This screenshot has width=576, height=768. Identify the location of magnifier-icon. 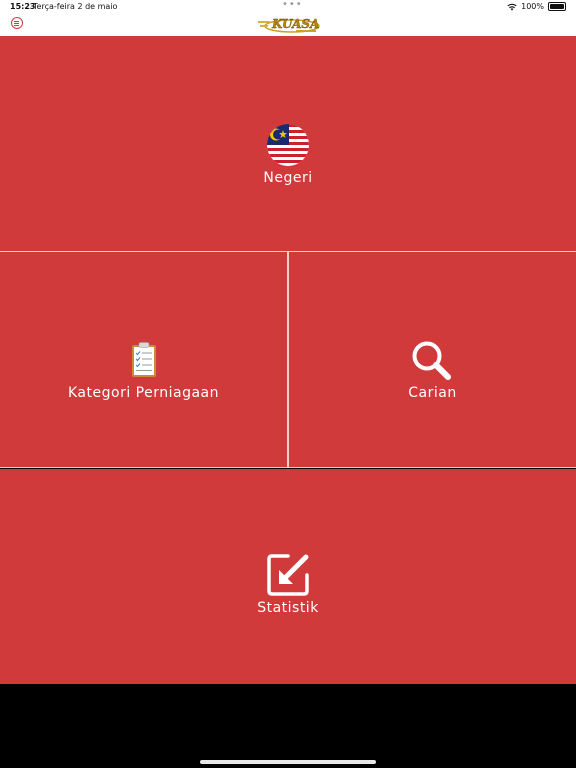
(431, 360).